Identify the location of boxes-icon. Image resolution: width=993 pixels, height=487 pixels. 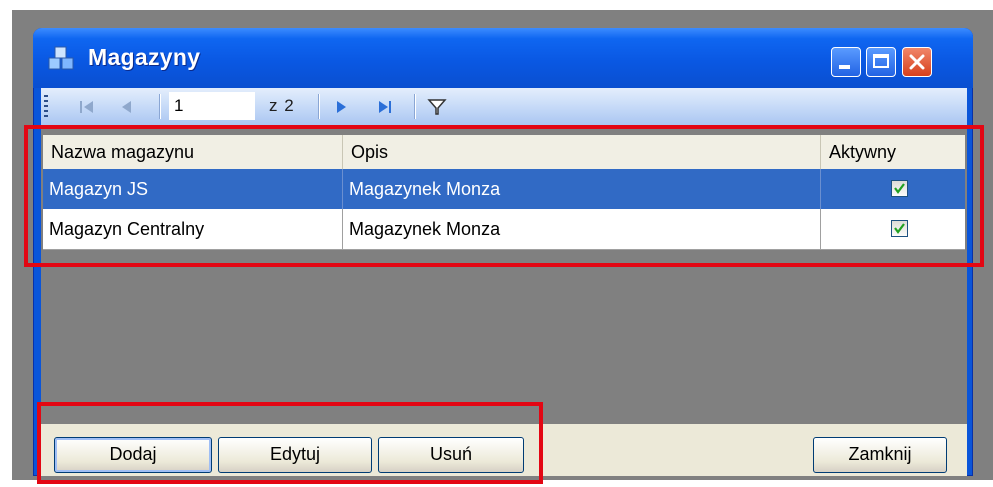
(61, 58).